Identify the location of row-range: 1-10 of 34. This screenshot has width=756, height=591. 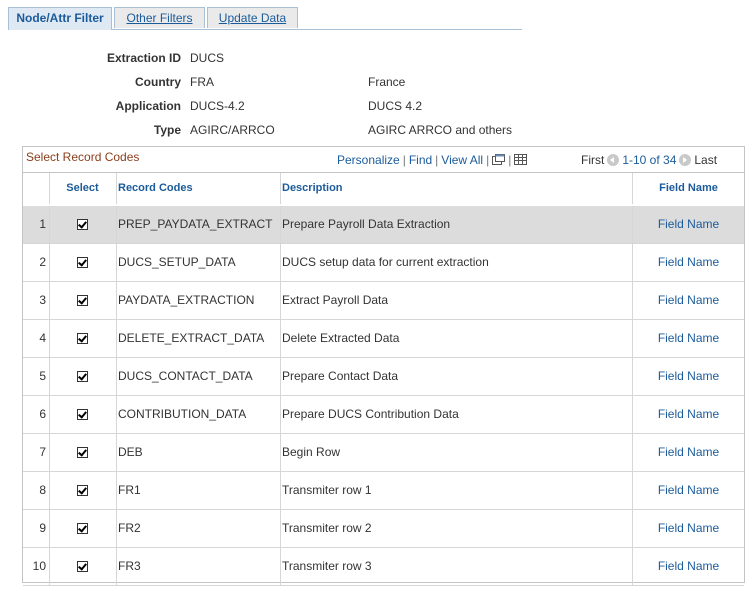
(649, 160).